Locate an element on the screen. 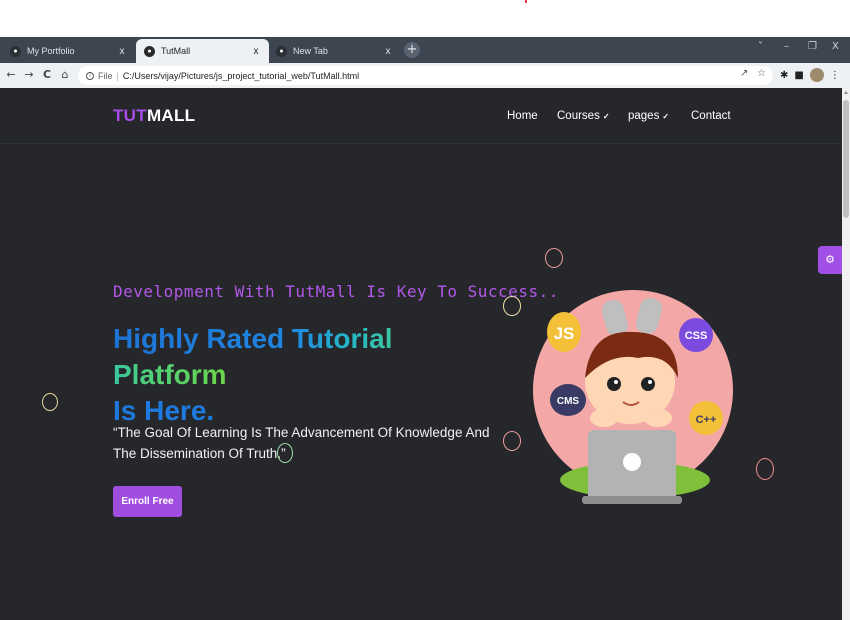 The height and width of the screenshot is (620, 850). hero-headline: Highly Rated Tutorial Platform Is Here. is located at coordinates (313, 375).